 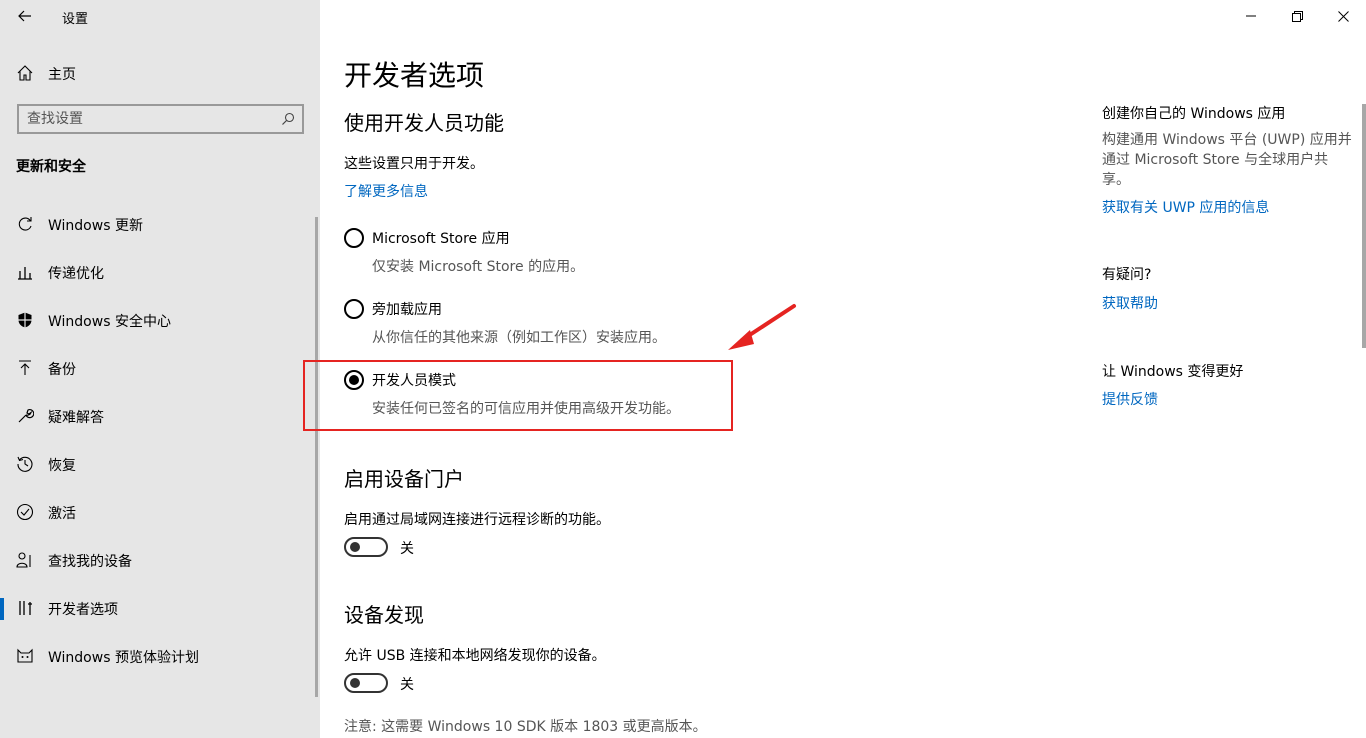 I want to click on sidebar-item-label: Windows 安全中心, so click(x=109, y=322).